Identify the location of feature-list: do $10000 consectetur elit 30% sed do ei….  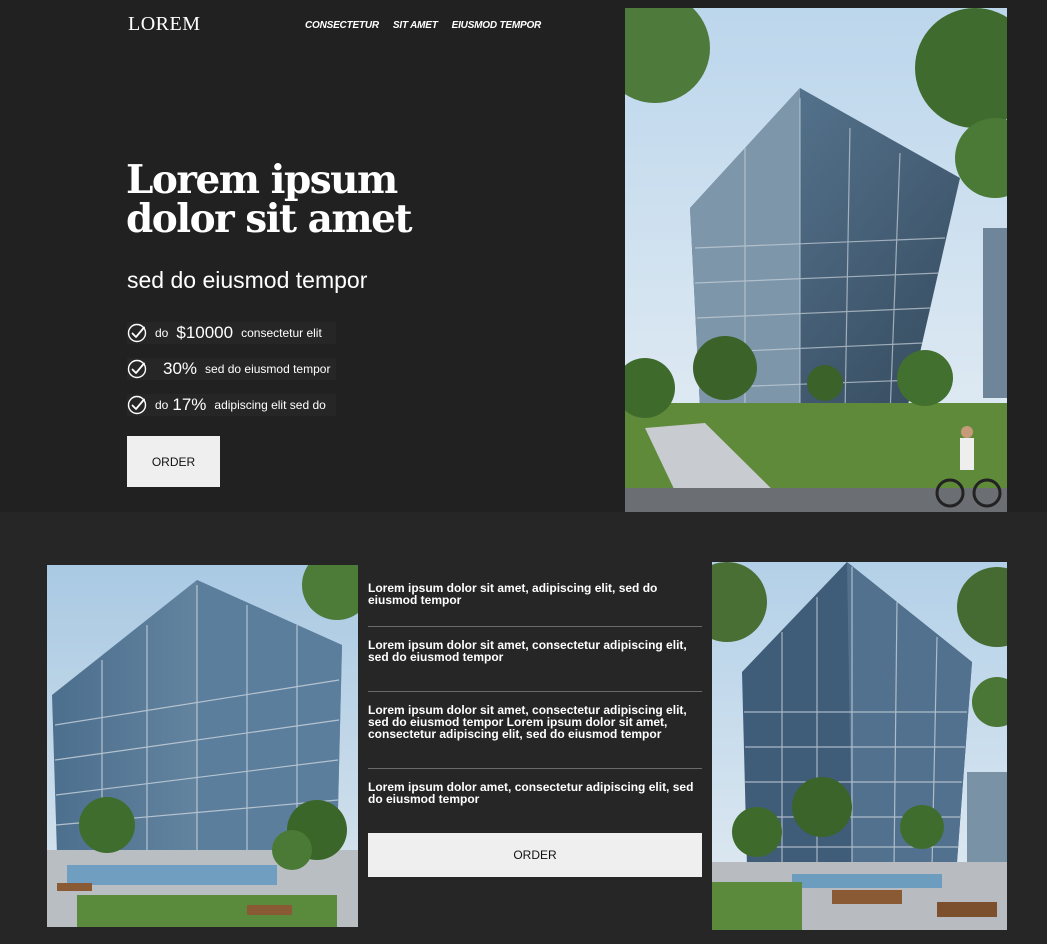
(232, 376).